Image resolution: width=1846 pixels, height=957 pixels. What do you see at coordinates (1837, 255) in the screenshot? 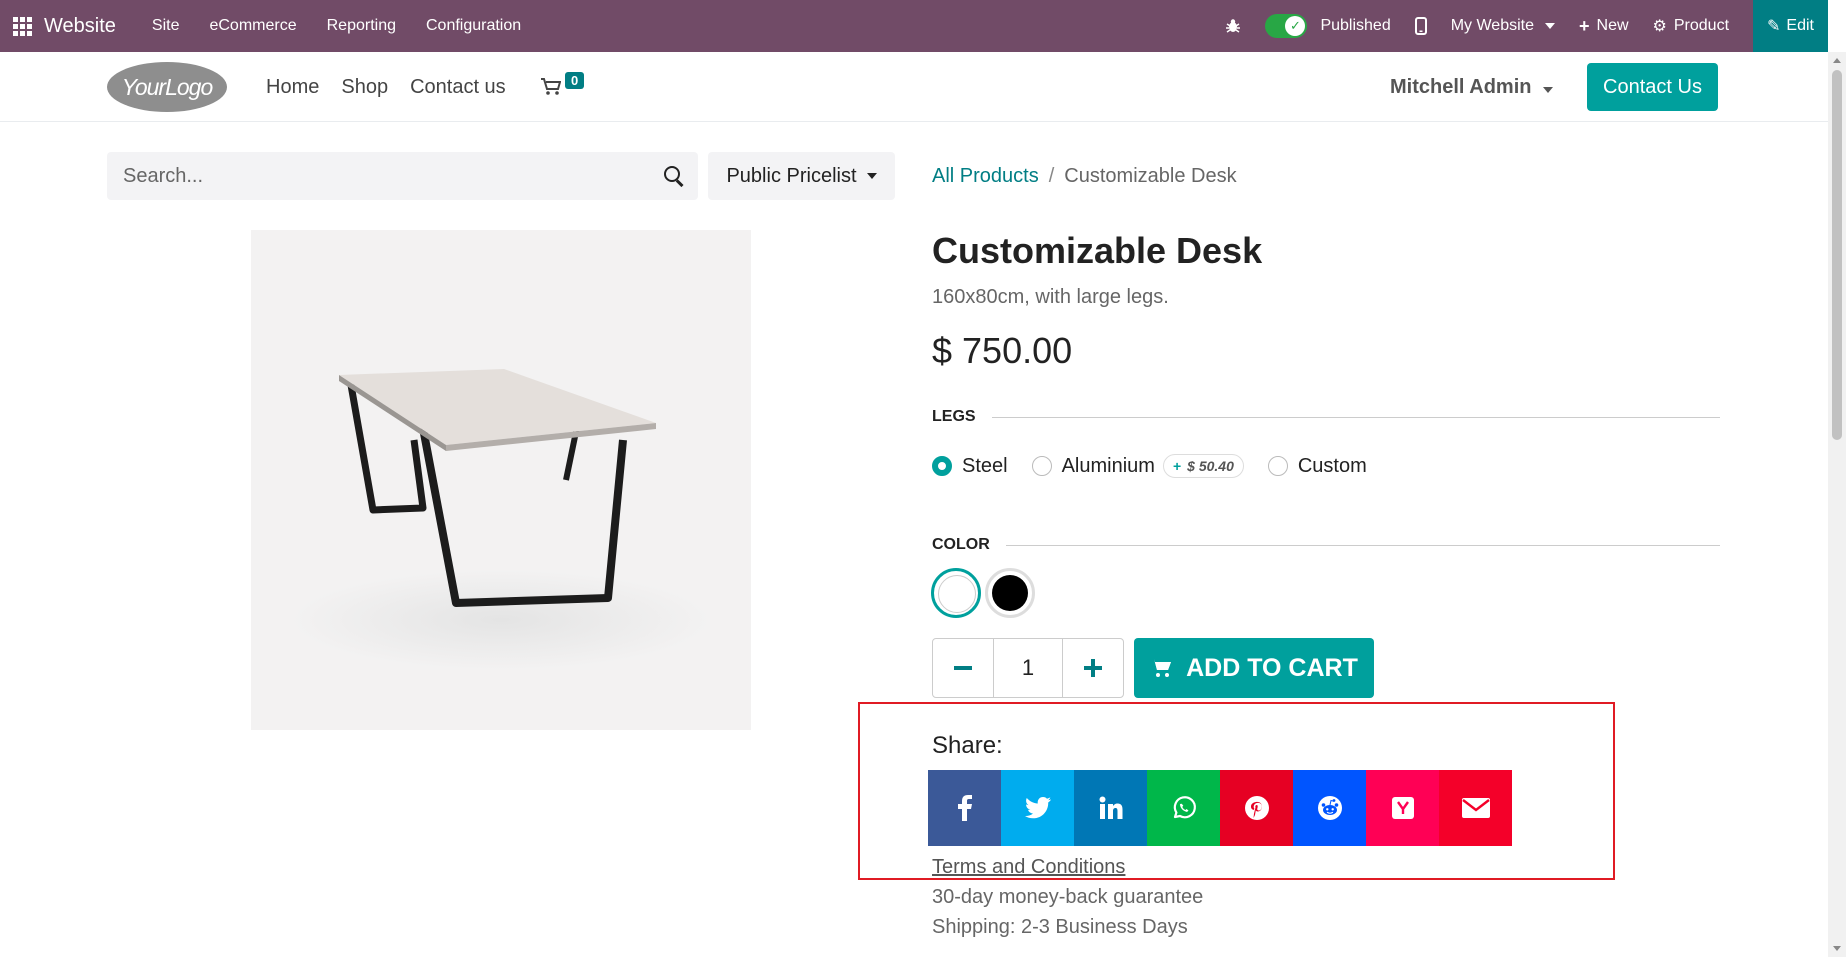
I see `scrollbar-thumb` at bounding box center [1837, 255].